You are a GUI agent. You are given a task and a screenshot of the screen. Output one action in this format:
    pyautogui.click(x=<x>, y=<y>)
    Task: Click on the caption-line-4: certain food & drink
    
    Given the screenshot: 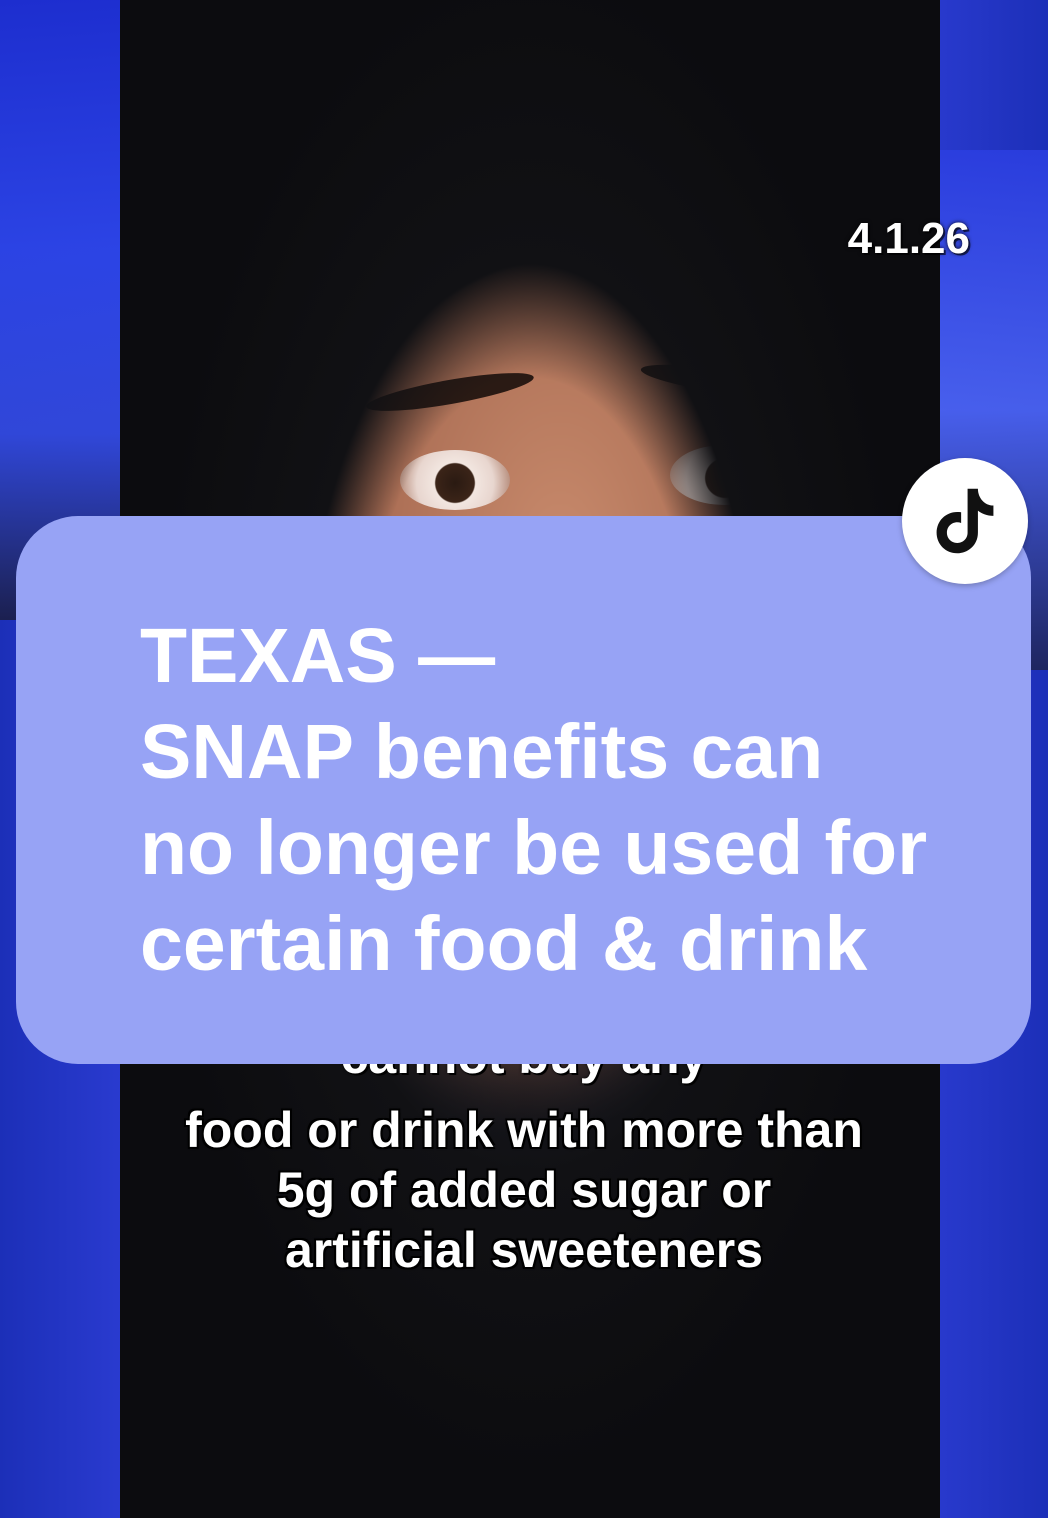 What is the action you would take?
    pyautogui.click(x=504, y=944)
    